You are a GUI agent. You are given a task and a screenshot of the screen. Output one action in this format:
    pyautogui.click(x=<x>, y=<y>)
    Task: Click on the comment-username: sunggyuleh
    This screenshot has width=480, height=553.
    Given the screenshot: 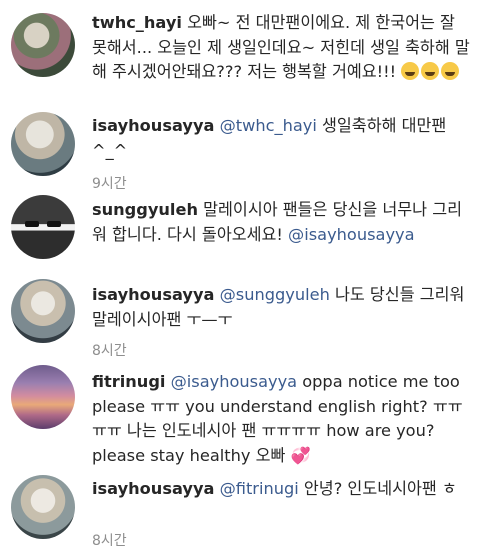 What is the action you would take?
    pyautogui.click(x=145, y=209)
    